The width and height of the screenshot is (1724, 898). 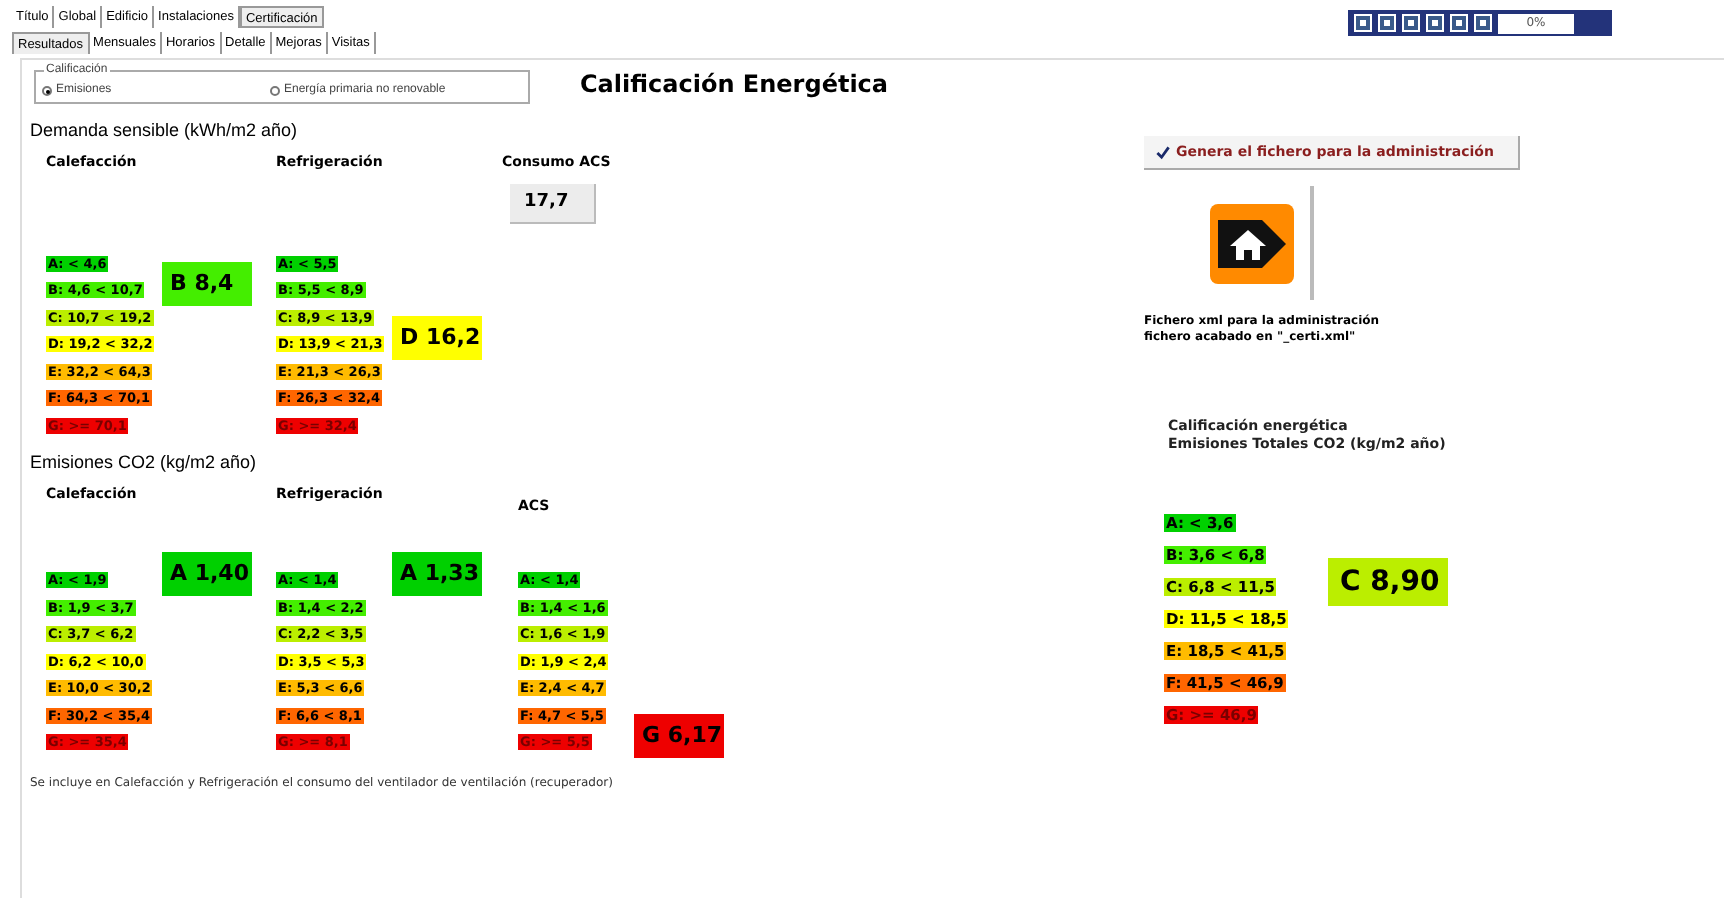 I want to click on acs-value: 17,7, so click(x=553, y=204).